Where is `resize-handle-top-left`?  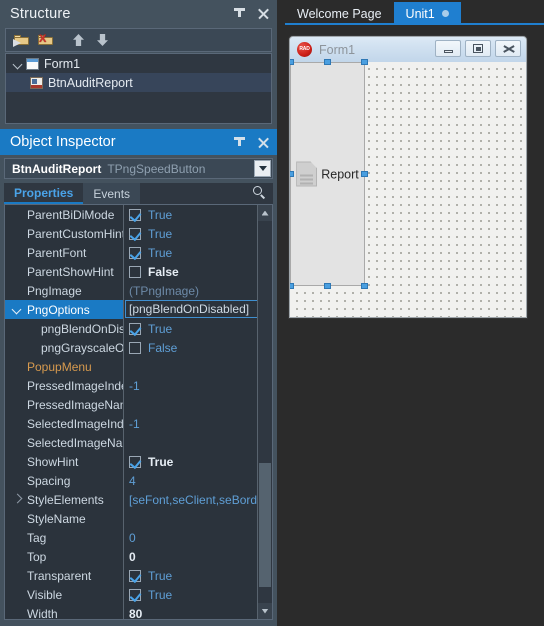 resize-handle-top-left is located at coordinates (292, 62).